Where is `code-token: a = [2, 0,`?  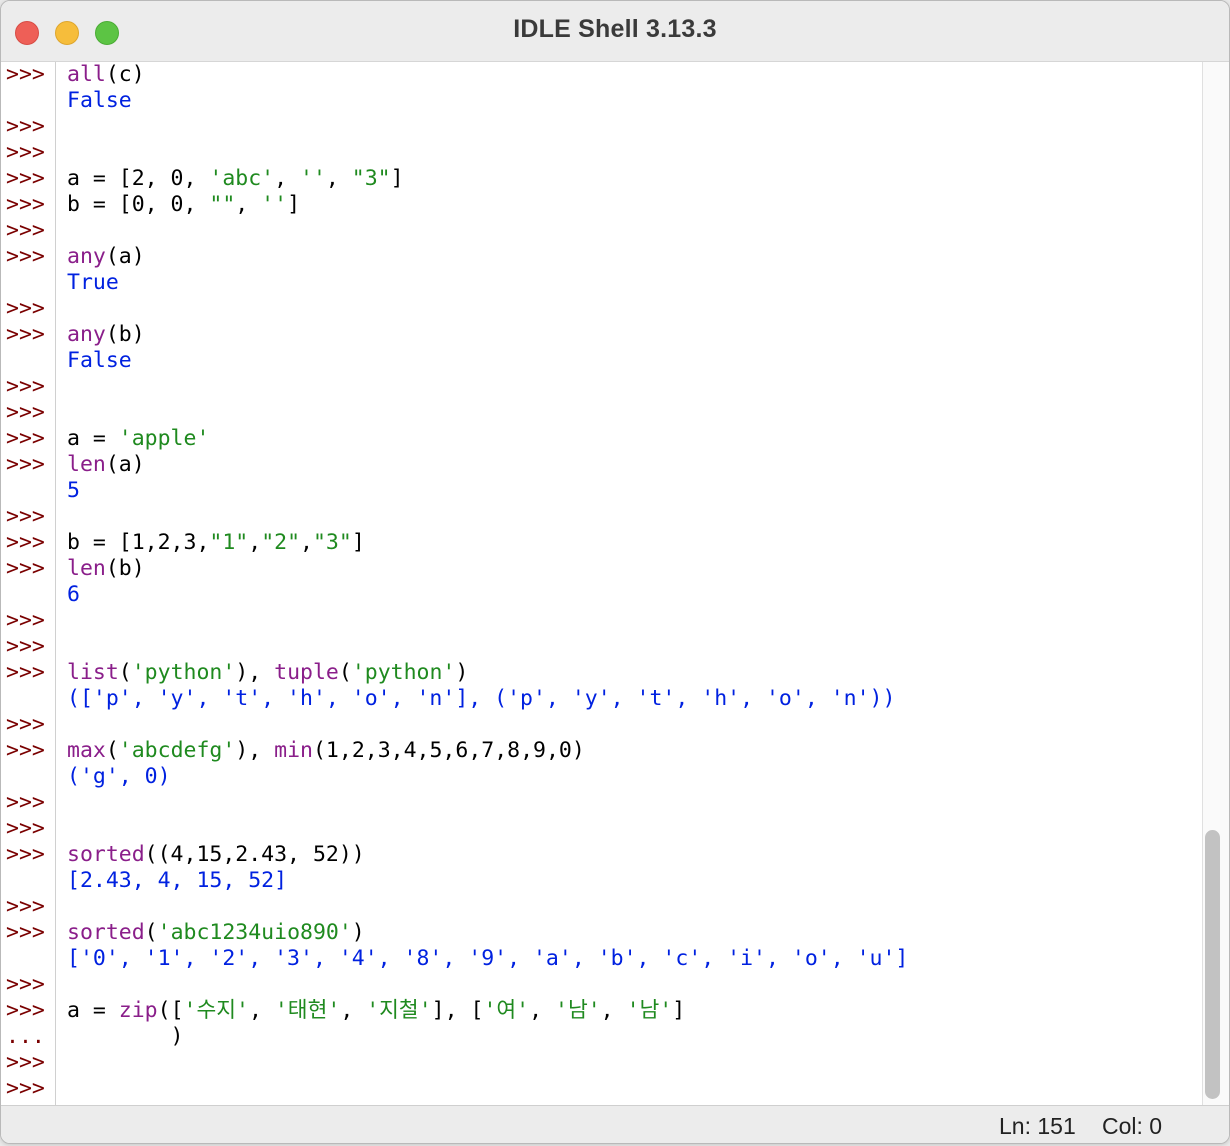
code-token: a = [2, 0, is located at coordinates (138, 178).